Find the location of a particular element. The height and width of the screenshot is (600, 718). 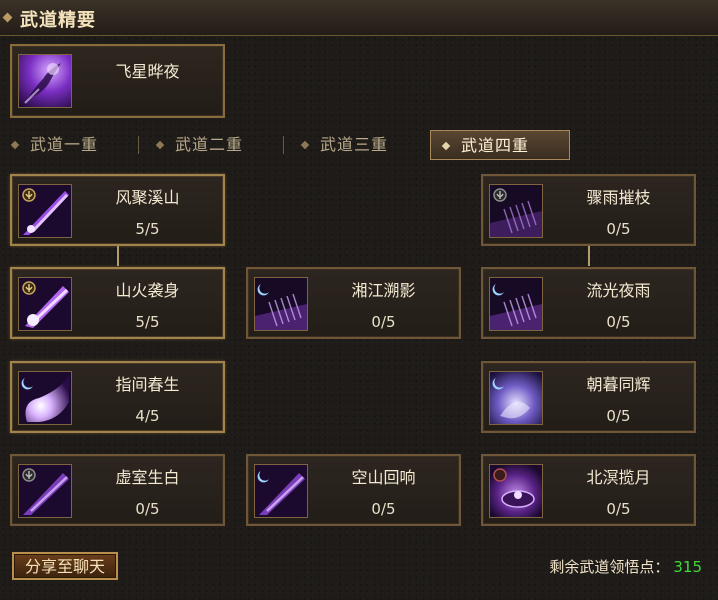

skill-card-fengjuxishan: 风聚溪山 5/5 is located at coordinates (117, 210).